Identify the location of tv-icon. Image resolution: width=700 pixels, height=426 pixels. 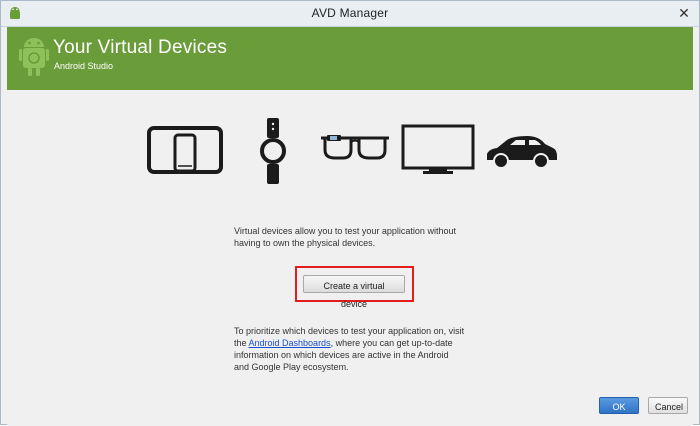
(438, 149).